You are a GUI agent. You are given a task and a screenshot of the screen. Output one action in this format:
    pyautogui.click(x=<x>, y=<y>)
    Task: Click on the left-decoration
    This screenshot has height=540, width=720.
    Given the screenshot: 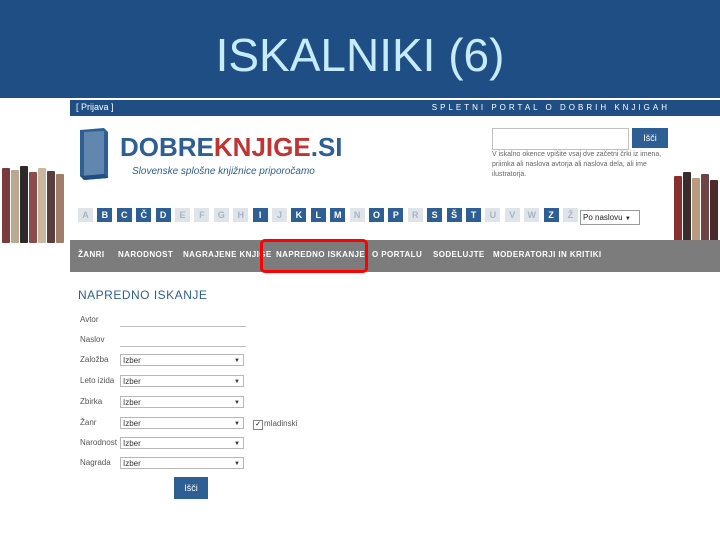 What is the action you would take?
    pyautogui.click(x=35, y=319)
    